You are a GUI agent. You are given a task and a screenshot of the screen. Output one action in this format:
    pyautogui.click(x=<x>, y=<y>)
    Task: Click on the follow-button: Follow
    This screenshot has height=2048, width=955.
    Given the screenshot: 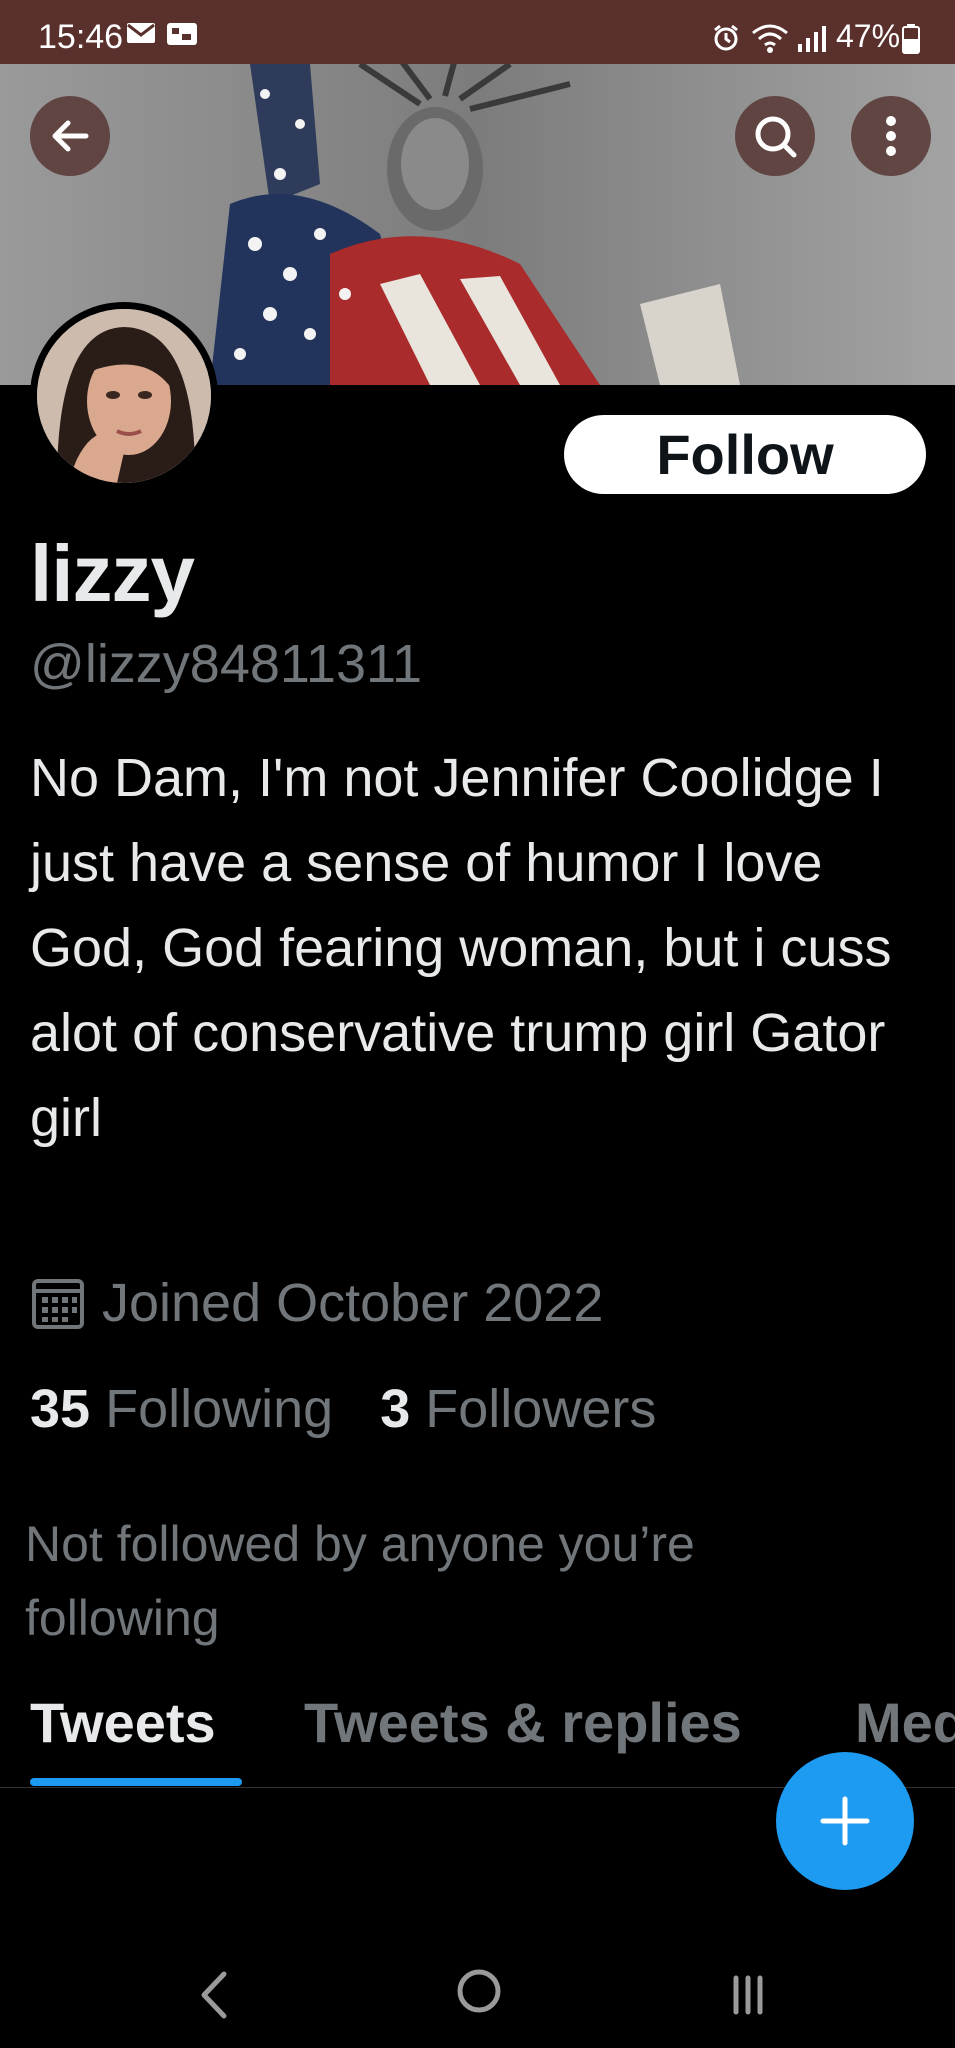 What is the action you would take?
    pyautogui.click(x=745, y=454)
    